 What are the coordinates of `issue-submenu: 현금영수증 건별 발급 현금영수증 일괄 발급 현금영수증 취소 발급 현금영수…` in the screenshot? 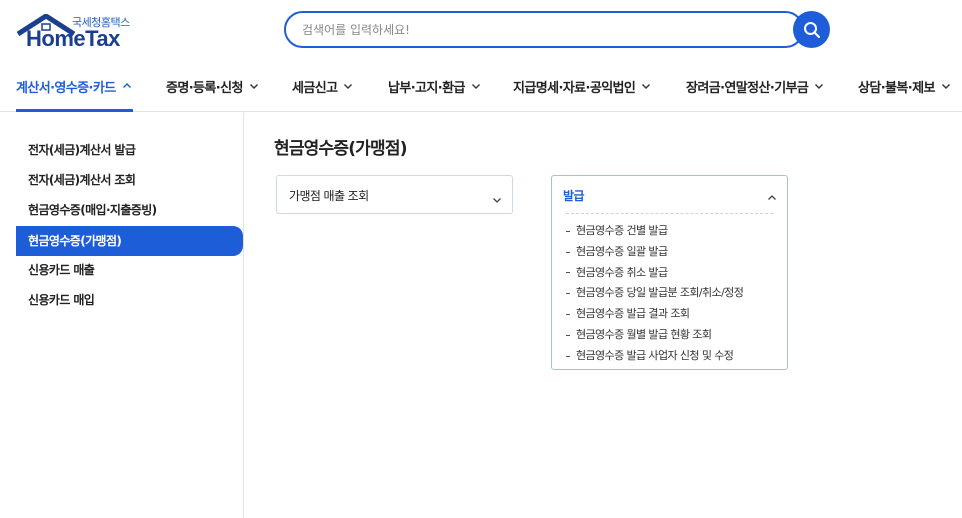 It's located at (655, 294).